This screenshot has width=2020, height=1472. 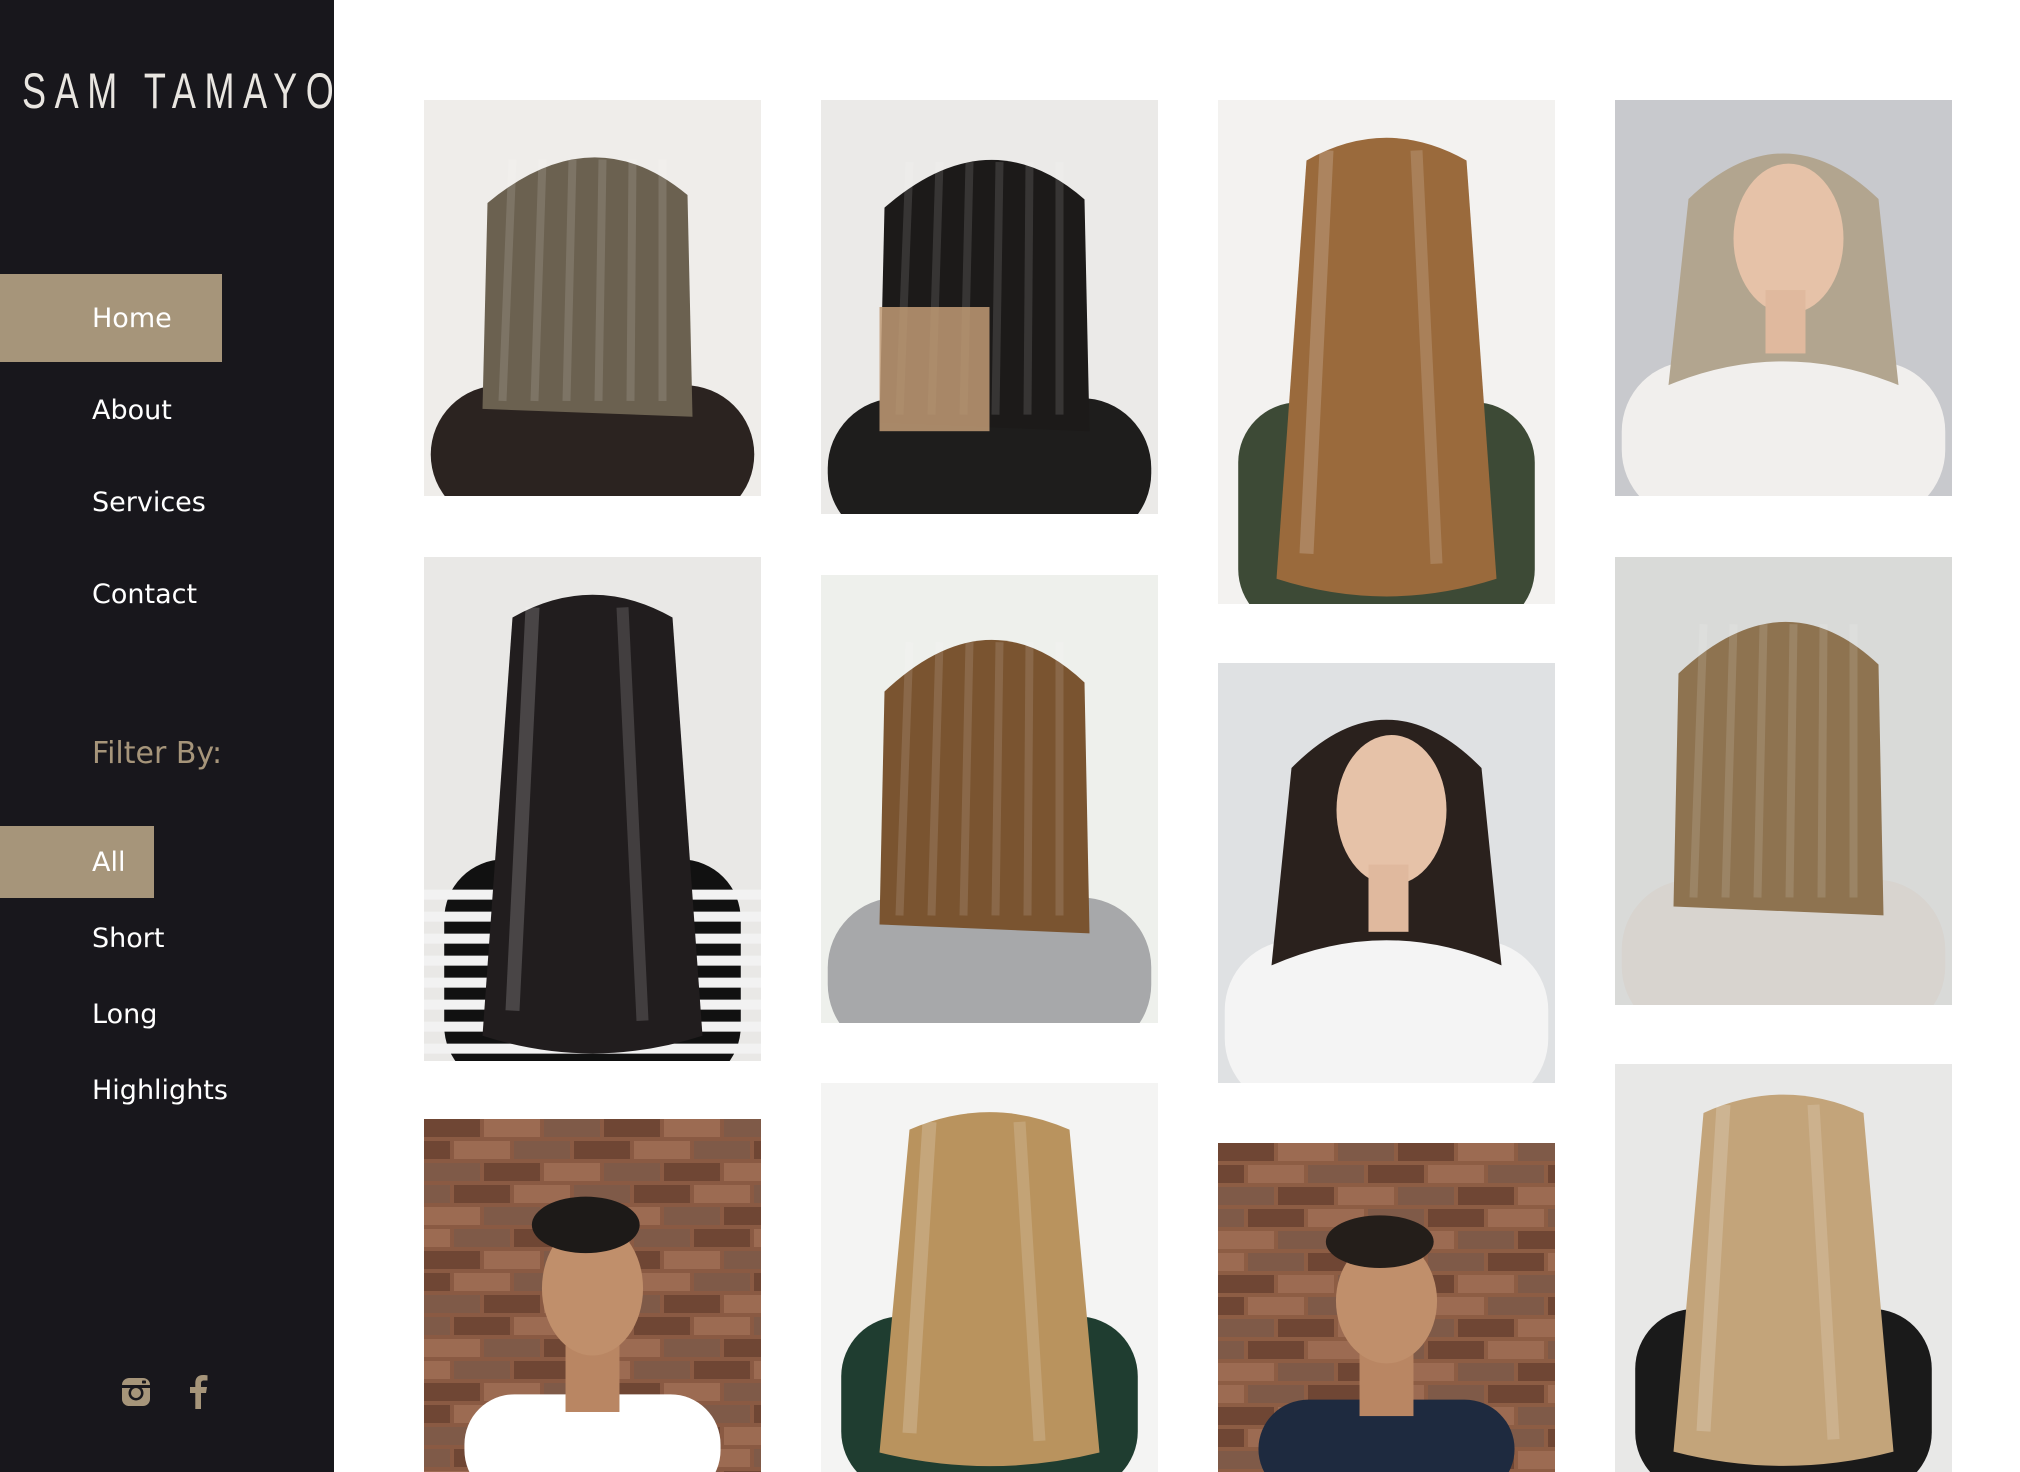 I want to click on nav-item-contact: Contact, so click(x=167, y=594).